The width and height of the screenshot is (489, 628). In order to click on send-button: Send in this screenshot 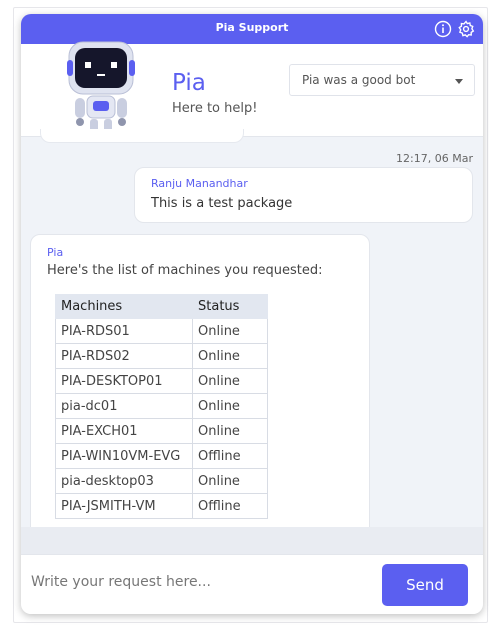, I will do `click(425, 585)`.